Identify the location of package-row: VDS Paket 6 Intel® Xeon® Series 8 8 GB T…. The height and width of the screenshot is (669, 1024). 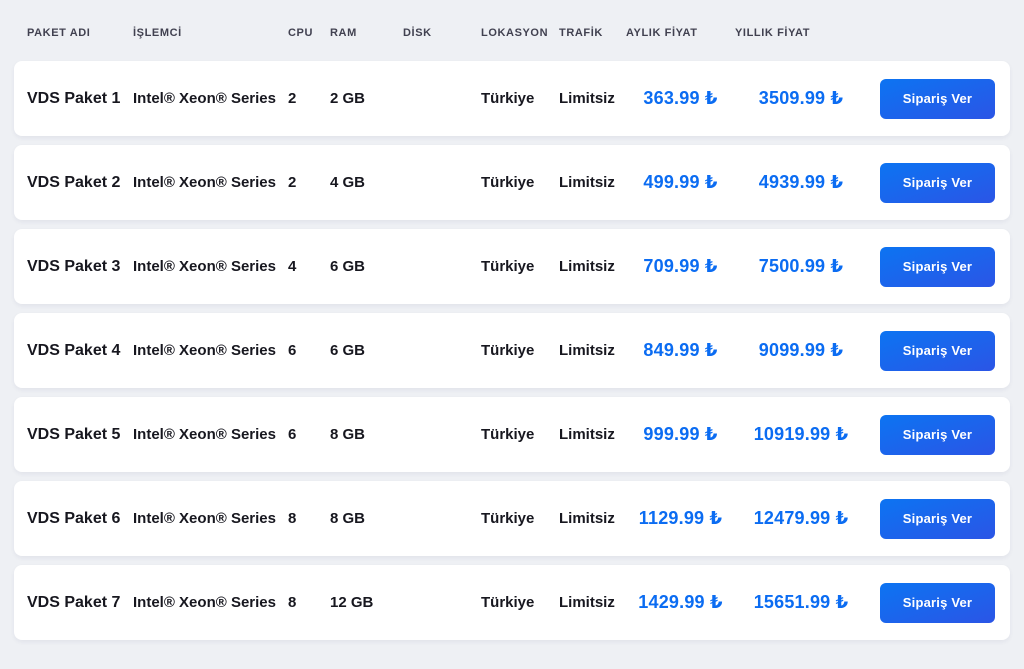
(512, 518).